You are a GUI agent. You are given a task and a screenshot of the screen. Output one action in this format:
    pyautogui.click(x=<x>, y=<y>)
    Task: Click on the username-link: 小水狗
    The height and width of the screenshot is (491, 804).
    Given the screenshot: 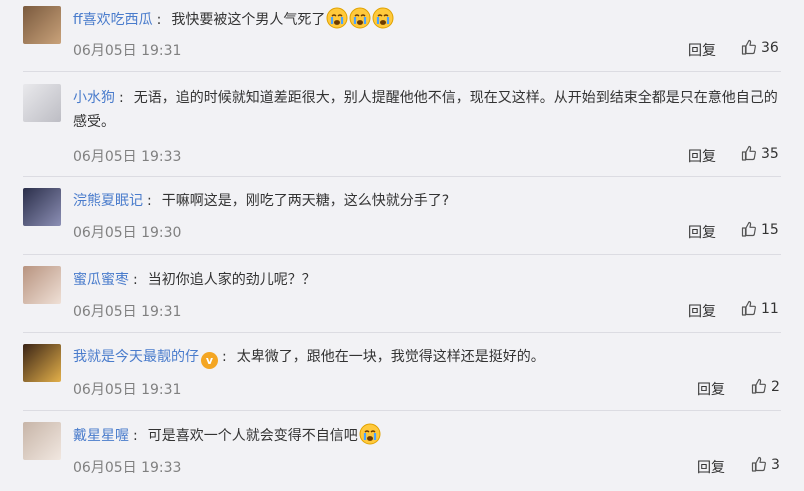 What is the action you would take?
    pyautogui.click(x=94, y=98)
    